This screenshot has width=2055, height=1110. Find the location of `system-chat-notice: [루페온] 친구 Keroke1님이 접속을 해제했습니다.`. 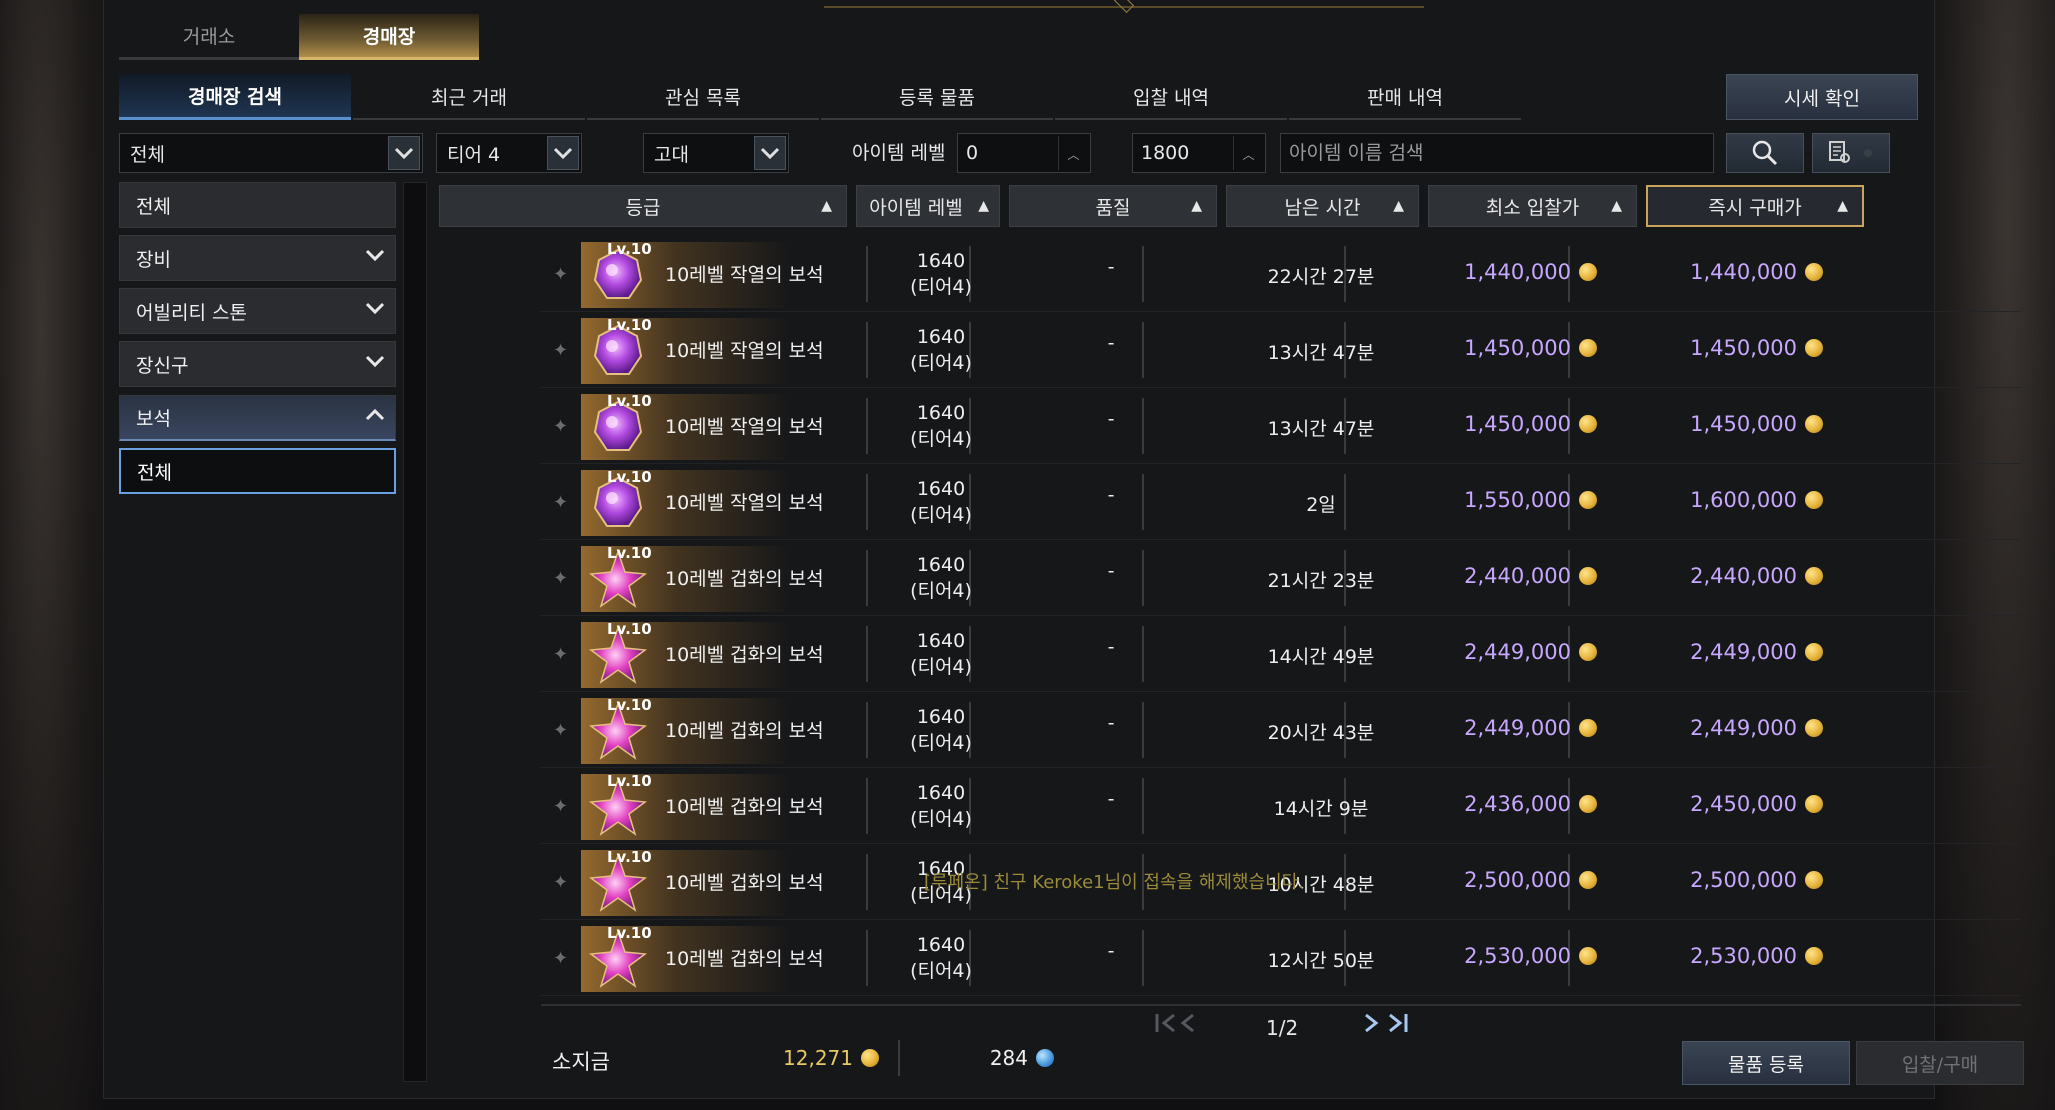

system-chat-notice: [루페온] 친구 Keroke1님이 접속을 해제했습니다. is located at coordinates (1114, 882).